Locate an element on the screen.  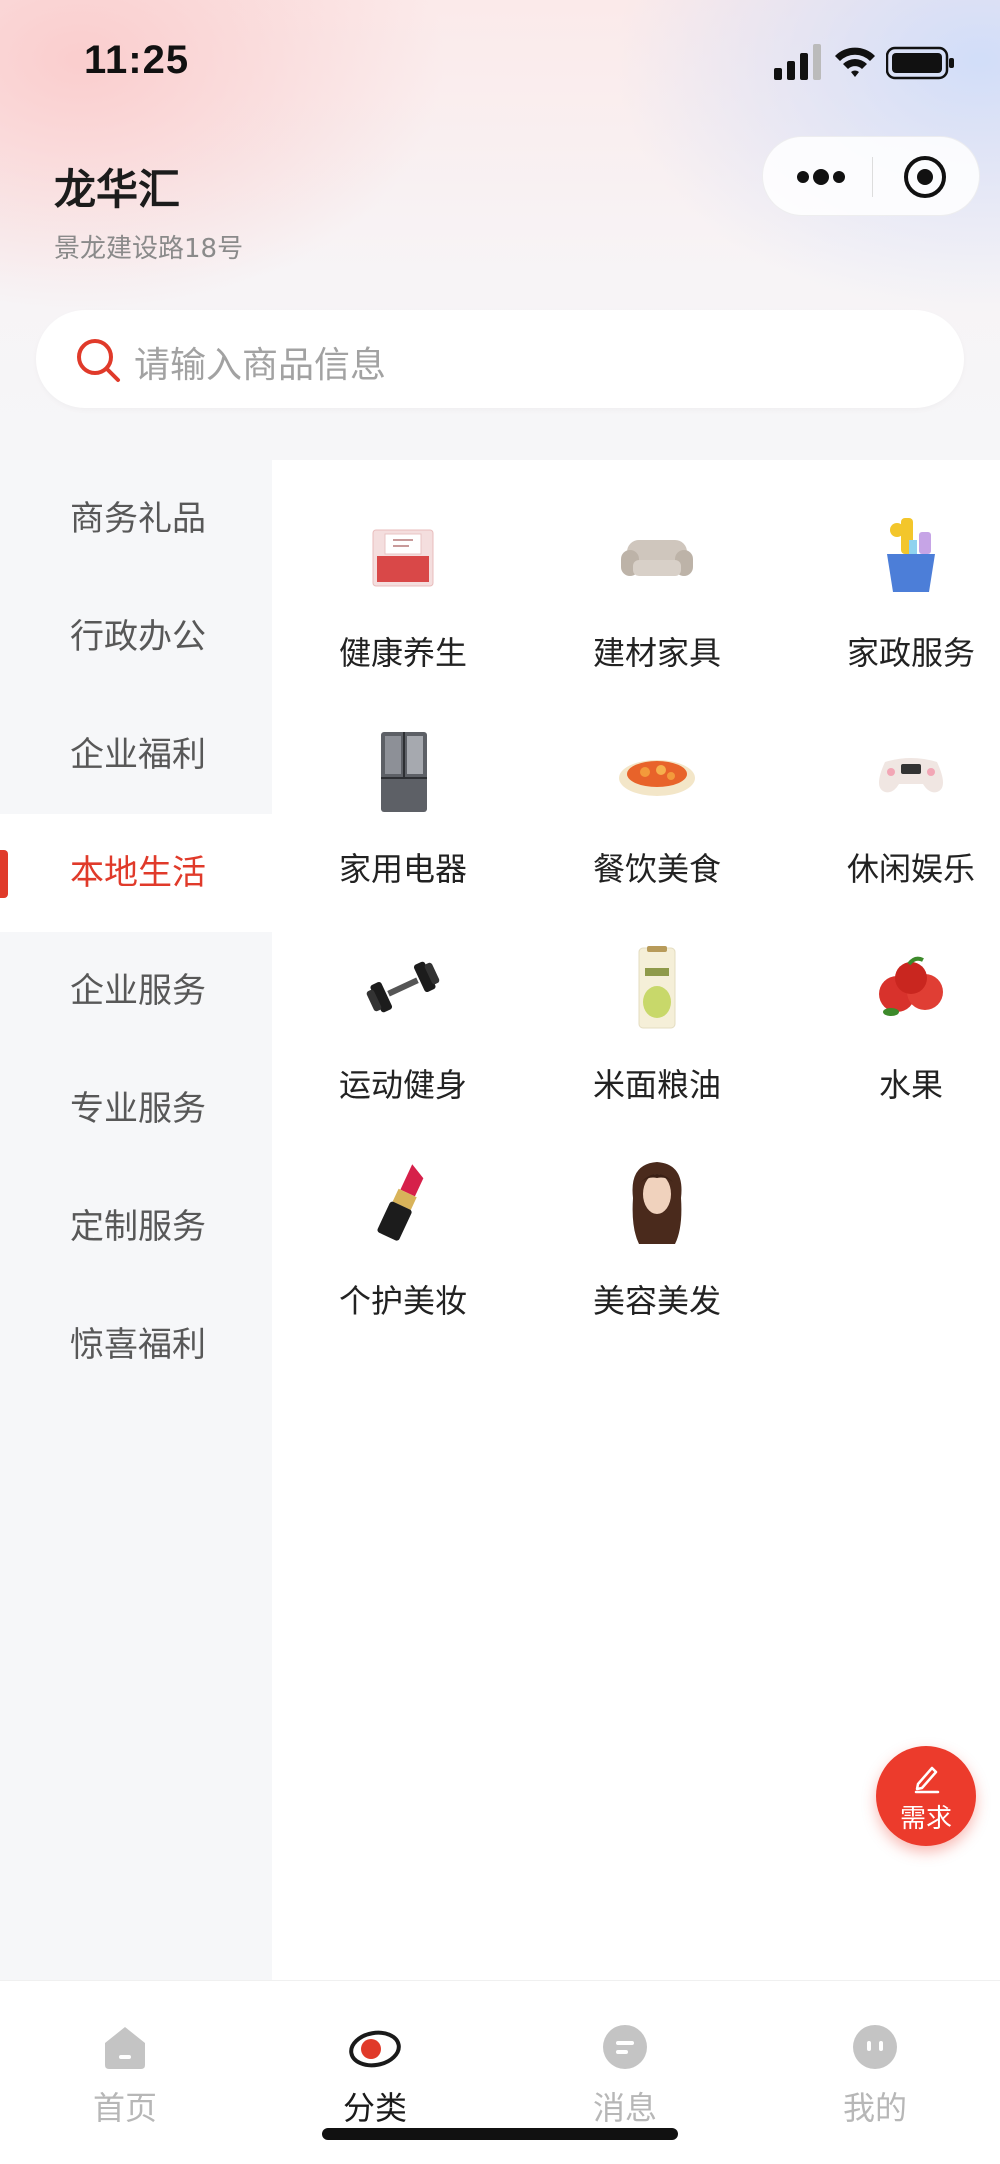
category-food: 餐饮美食 is located at coordinates (657, 782).